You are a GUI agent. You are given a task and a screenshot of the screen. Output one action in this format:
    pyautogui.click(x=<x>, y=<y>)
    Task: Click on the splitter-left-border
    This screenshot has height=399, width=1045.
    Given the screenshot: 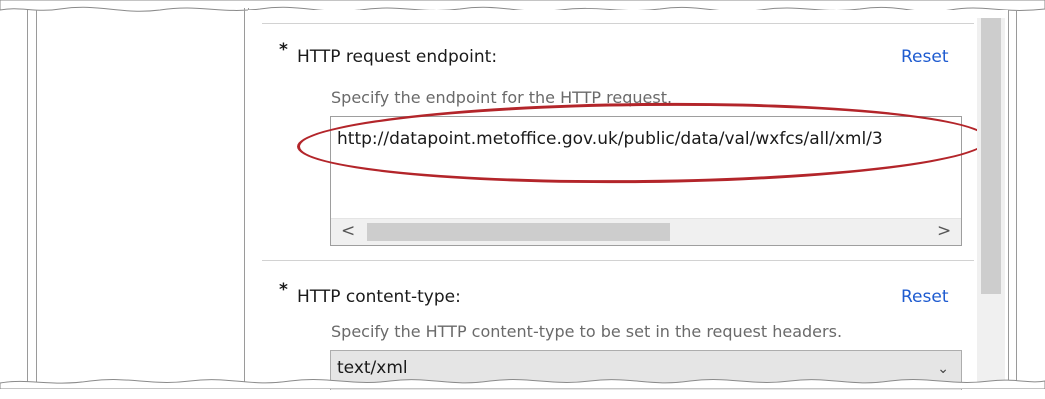 What is the action you would take?
    pyautogui.click(x=244, y=198)
    